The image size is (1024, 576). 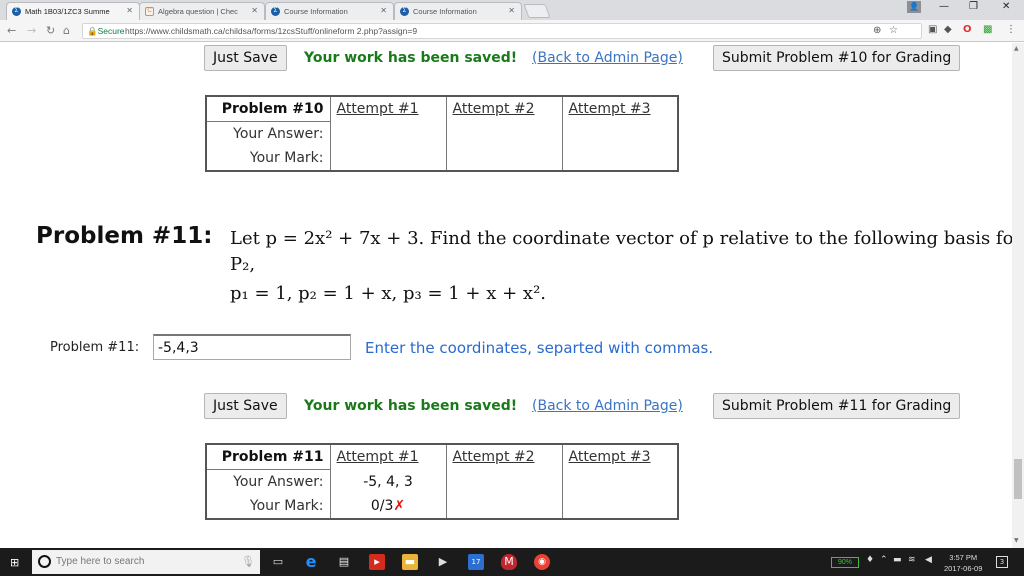 I want to click on microphone-icon: 🎙, so click(x=248, y=562).